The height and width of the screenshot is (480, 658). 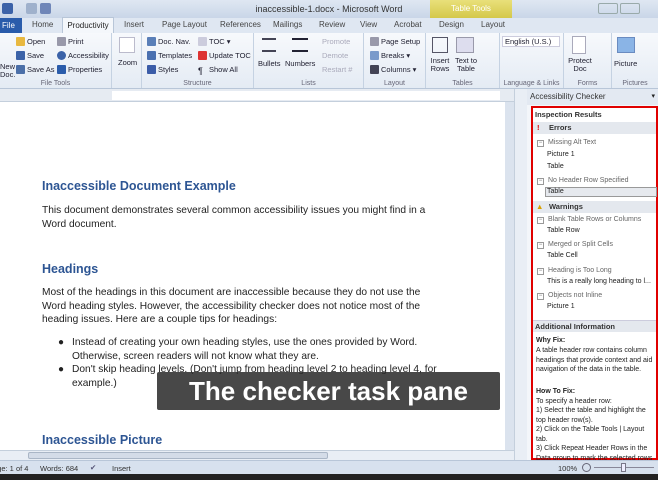 I want to click on warning-item: Picture 1, so click(x=561, y=306).